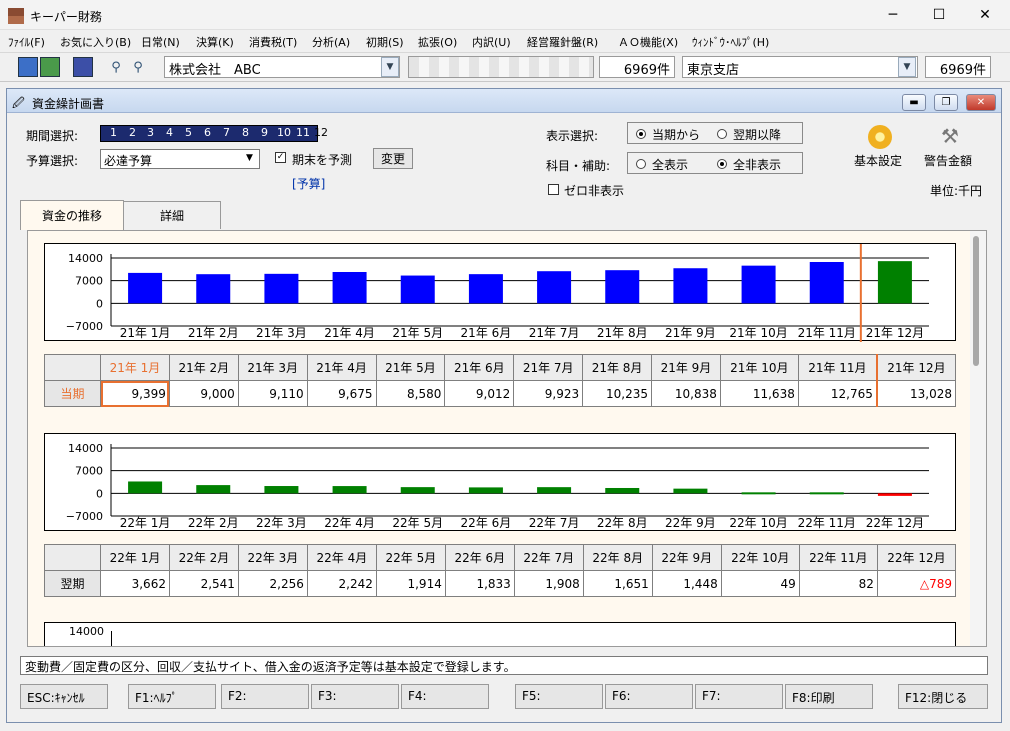 The height and width of the screenshot is (731, 1010). I want to click on refresh-icon, so click(50, 67).